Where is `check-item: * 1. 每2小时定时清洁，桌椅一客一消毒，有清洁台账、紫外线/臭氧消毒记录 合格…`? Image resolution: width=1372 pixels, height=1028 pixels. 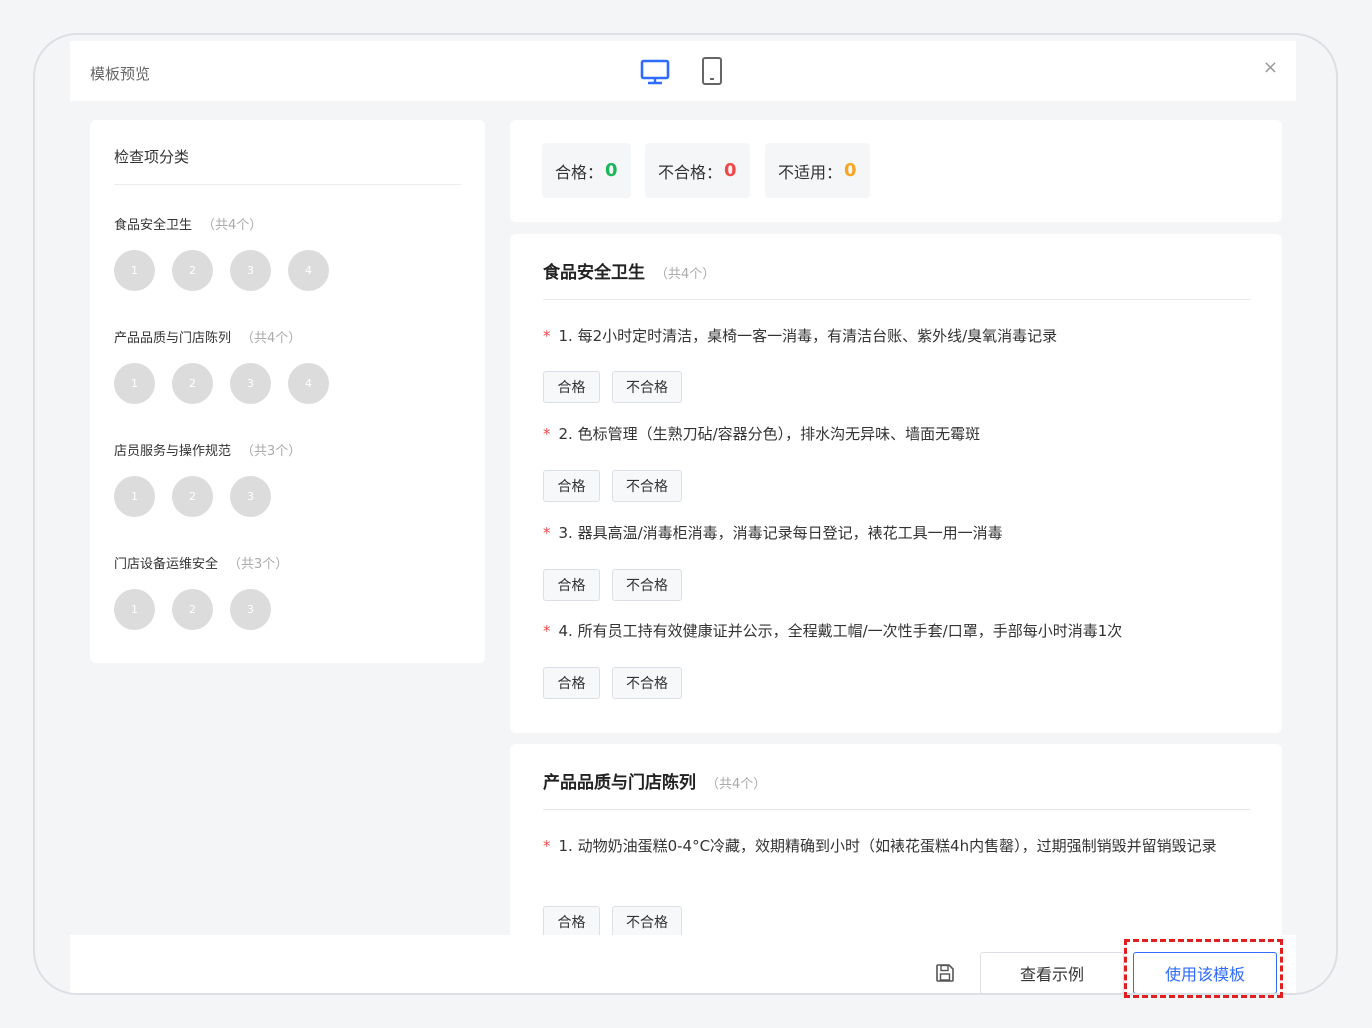 check-item: * 1. 每2小时定时清洁，桌椅一客一消毒，有清洁台账、紫外线/臭氧消毒记录 合格… is located at coordinates (896, 363).